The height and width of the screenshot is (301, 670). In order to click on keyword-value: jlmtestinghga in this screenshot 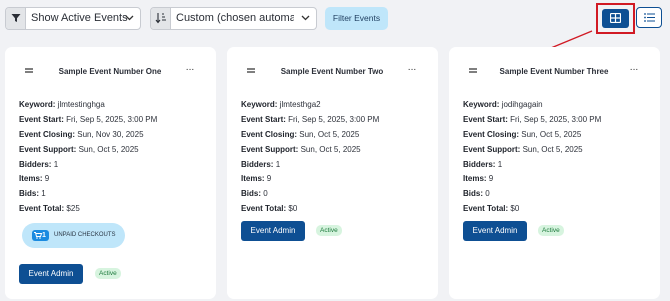, I will do `click(81, 104)`.